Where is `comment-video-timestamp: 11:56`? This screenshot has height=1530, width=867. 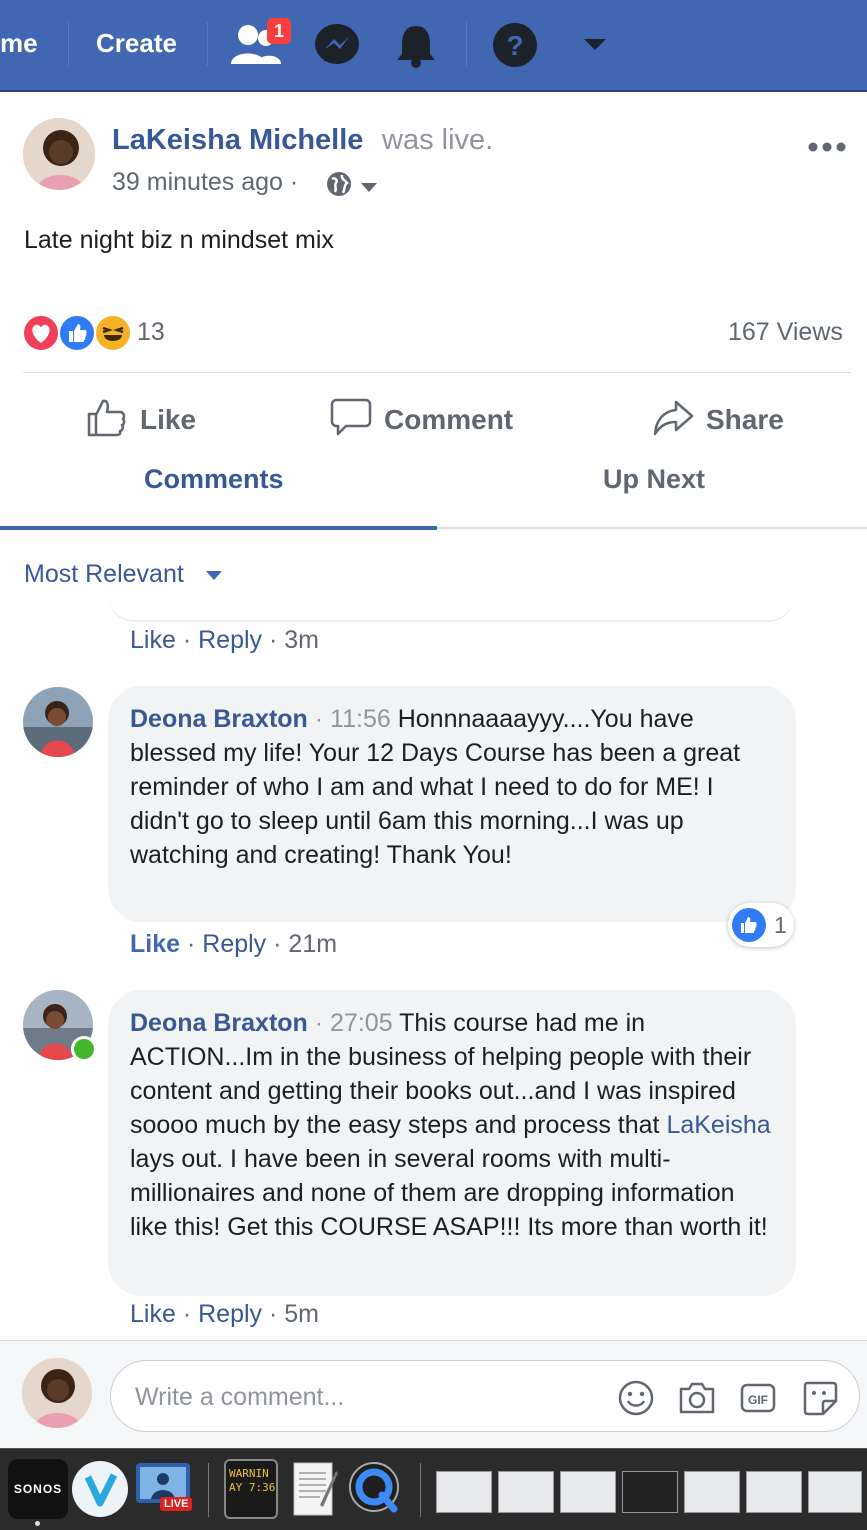 comment-video-timestamp: 11:56 is located at coordinates (360, 719).